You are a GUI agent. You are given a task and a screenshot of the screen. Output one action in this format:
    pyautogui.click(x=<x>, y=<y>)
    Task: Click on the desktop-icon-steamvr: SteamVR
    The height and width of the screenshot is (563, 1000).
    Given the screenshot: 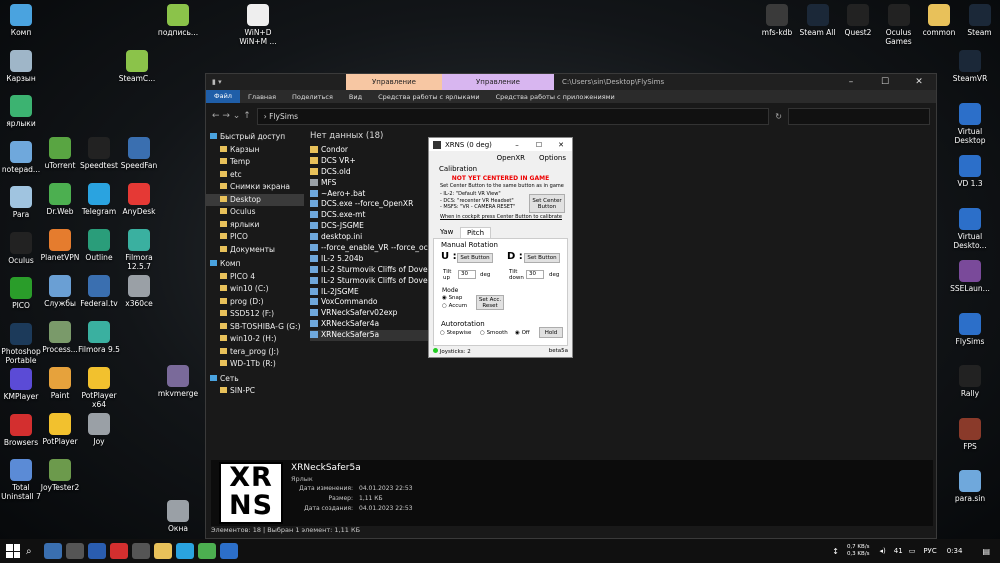 What is the action you would take?
    pyautogui.click(x=970, y=66)
    